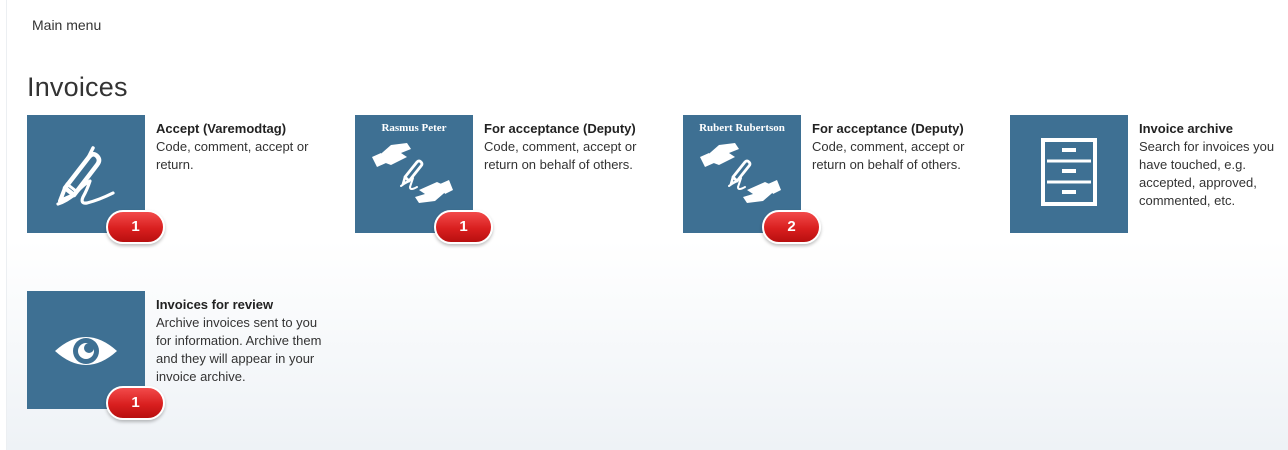  Describe the element at coordinates (221, 128) in the screenshot. I see `tile-title: Accept (Varemodtag)` at that location.